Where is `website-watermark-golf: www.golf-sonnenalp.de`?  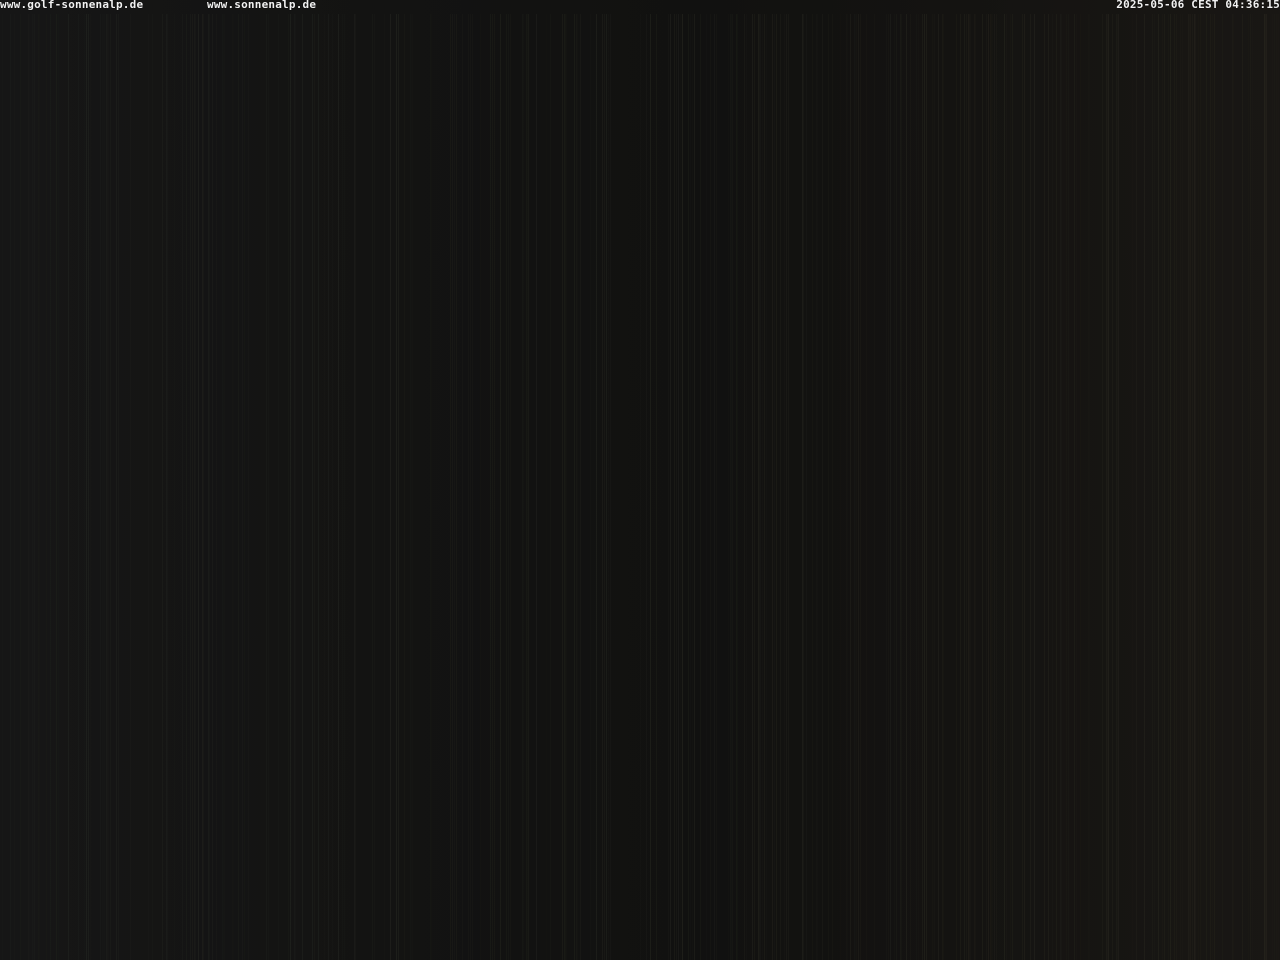 website-watermark-golf: www.golf-sonnenalp.de is located at coordinates (72, 5).